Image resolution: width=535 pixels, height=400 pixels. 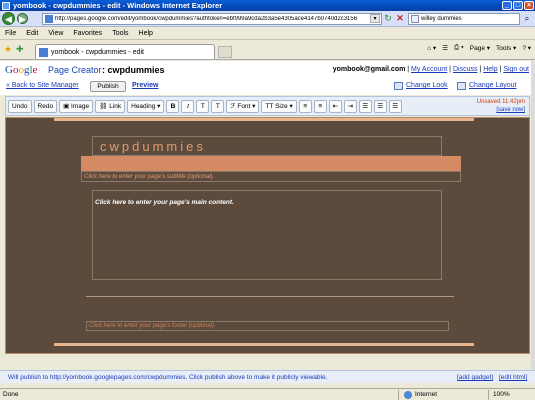 I want to click on menu-file: File, so click(x=10, y=33).